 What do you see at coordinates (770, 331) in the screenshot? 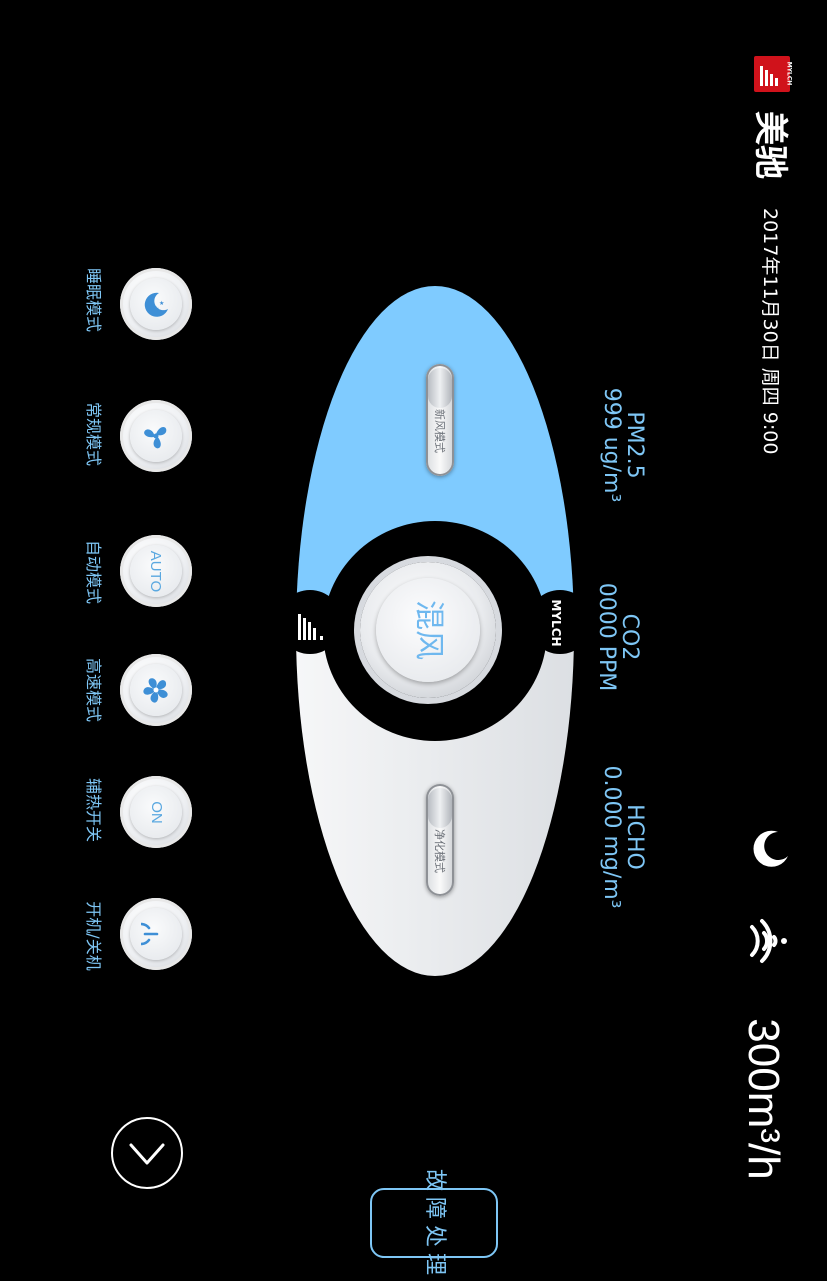
I see `datetime-display: 2017年11月30日 周四 9:00` at bounding box center [770, 331].